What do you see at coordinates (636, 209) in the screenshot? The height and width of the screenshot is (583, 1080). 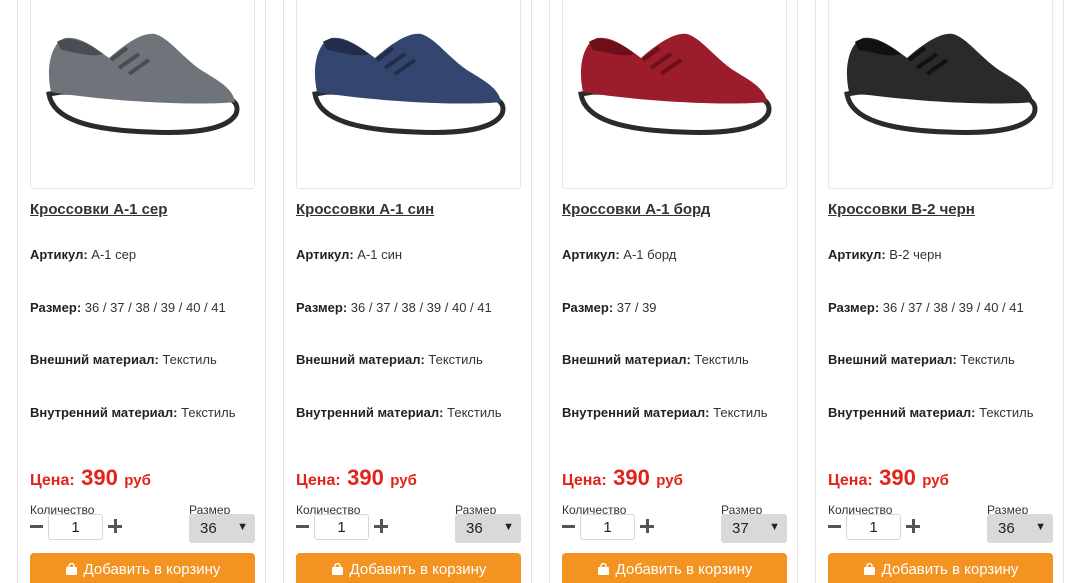 I see `product-title: Кроссовки А-1 борд` at bounding box center [636, 209].